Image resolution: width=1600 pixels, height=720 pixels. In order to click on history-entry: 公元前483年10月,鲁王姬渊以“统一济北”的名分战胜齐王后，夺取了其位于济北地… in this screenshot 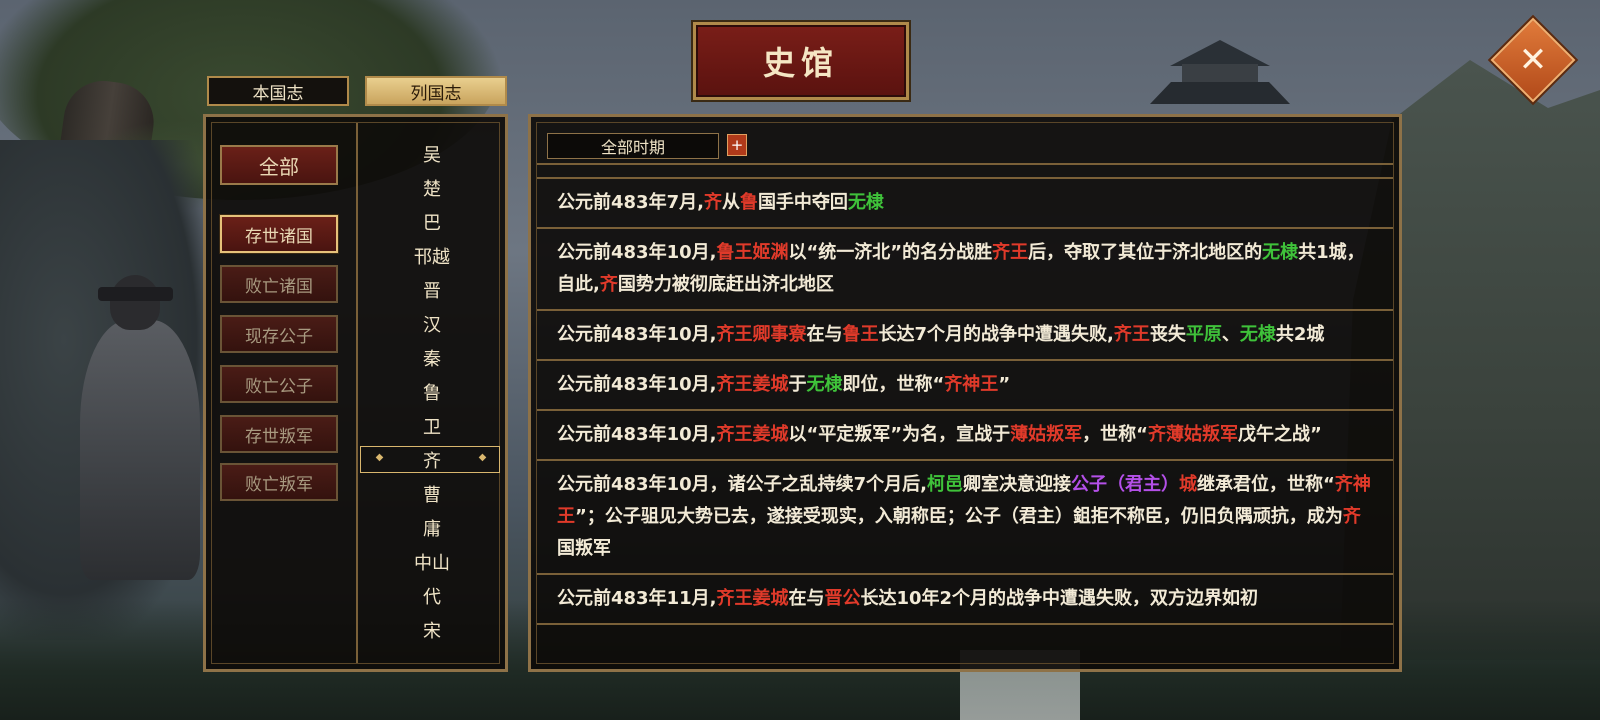, I will do `click(965, 270)`.